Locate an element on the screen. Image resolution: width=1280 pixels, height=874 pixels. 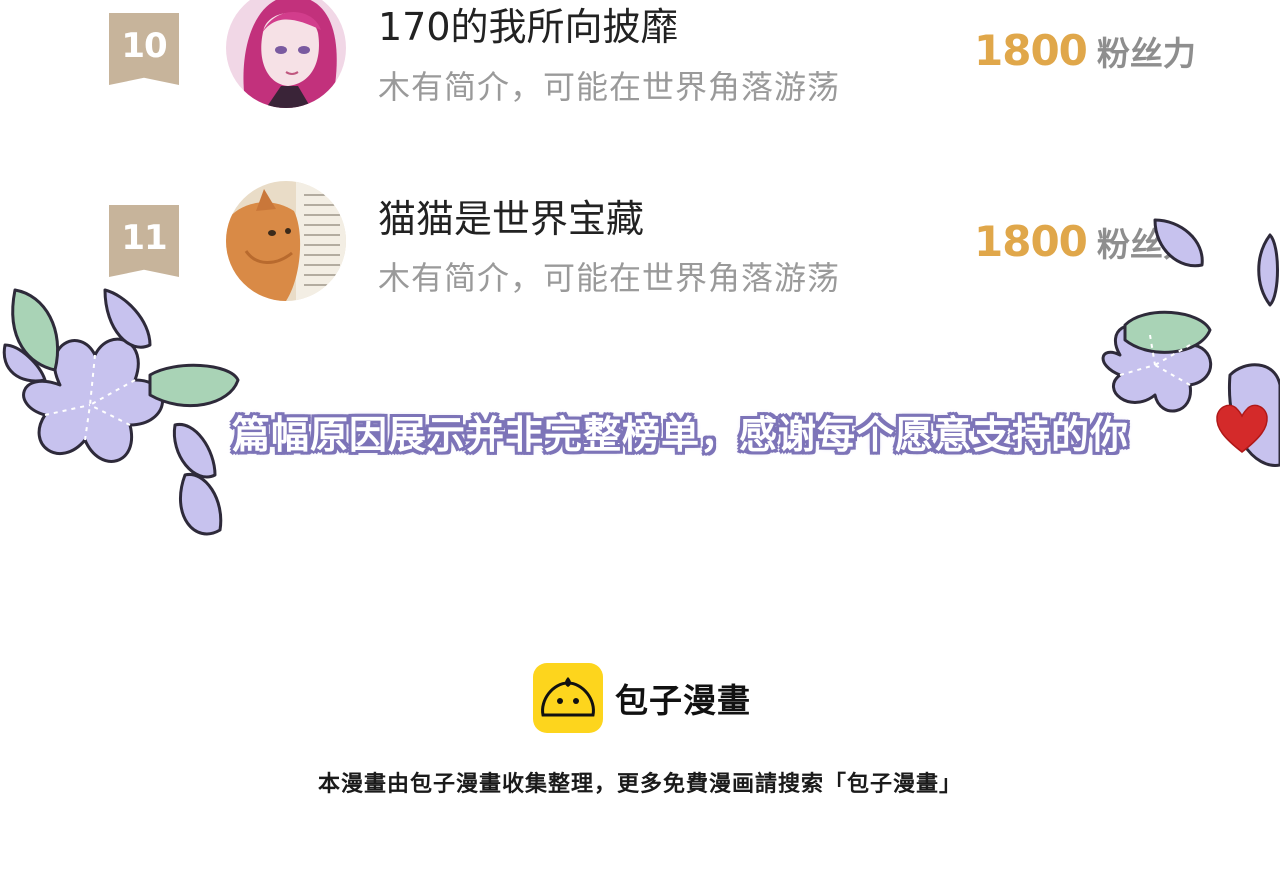
rank-badge: 11 is located at coordinates (144, 241).